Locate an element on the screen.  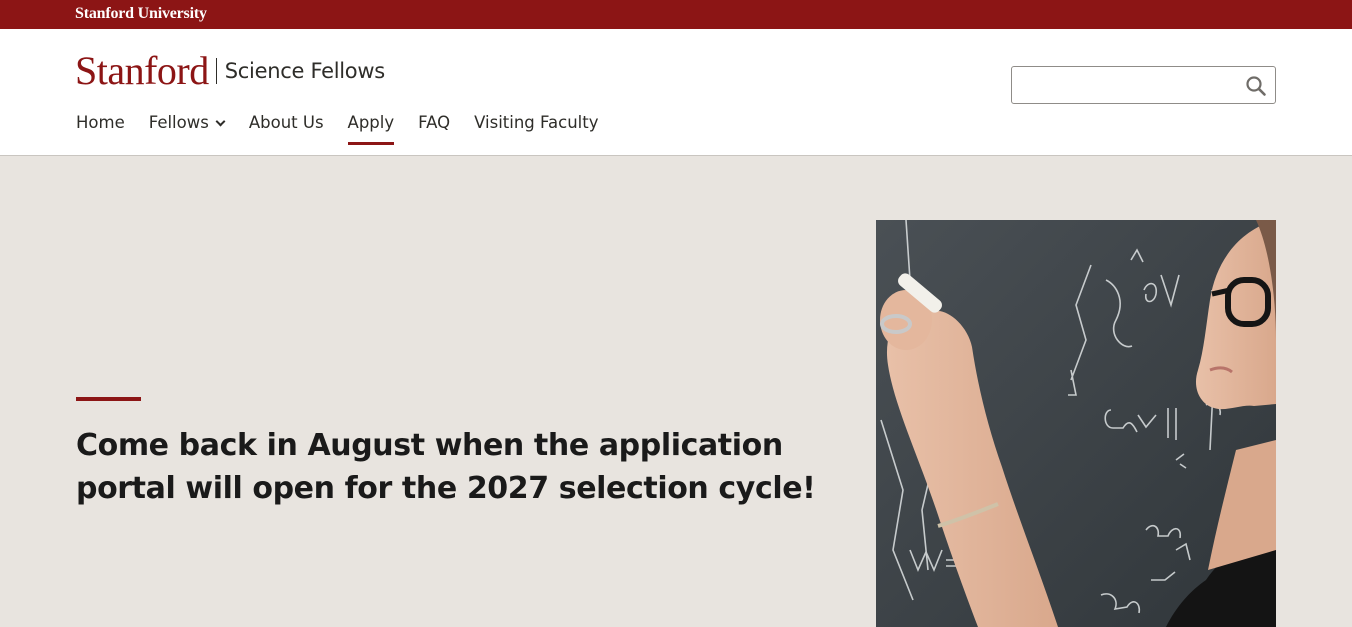
stanford-university-link: Stanford University is located at coordinates (141, 14).